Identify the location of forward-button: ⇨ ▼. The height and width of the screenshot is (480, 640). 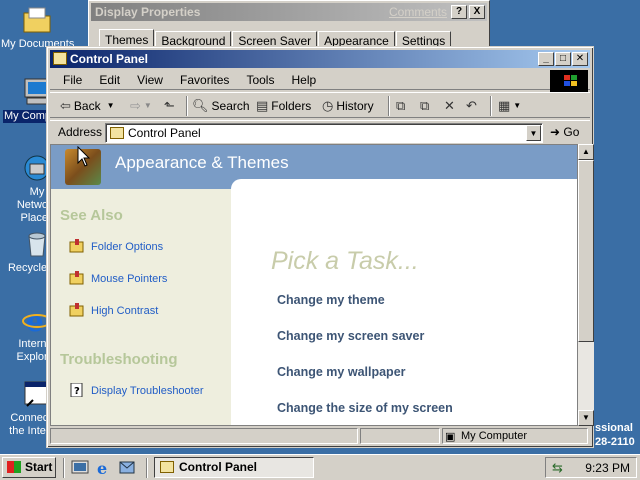
(141, 106).